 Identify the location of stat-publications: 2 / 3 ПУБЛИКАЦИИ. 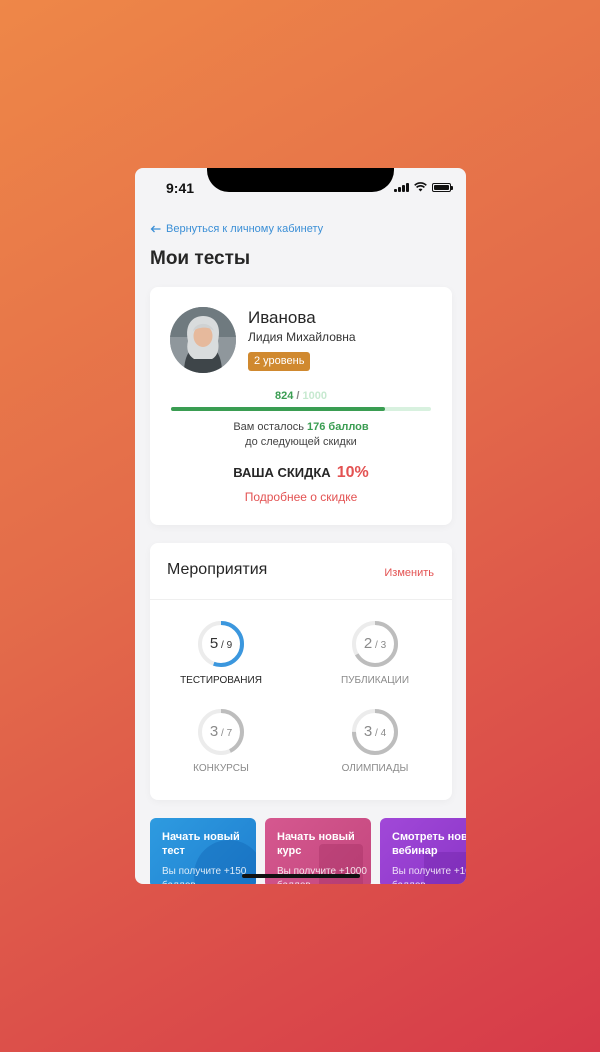
(375, 652).